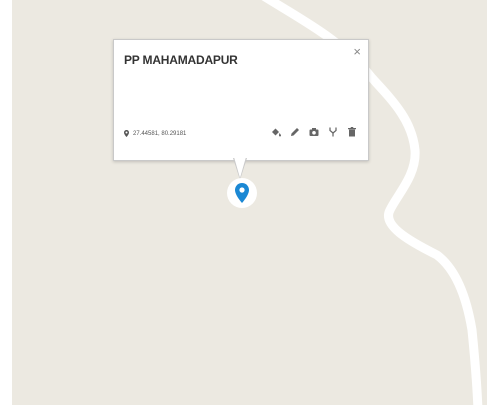 This screenshot has height=405, width=493. What do you see at coordinates (352, 132) in the screenshot?
I see `trash-icon` at bounding box center [352, 132].